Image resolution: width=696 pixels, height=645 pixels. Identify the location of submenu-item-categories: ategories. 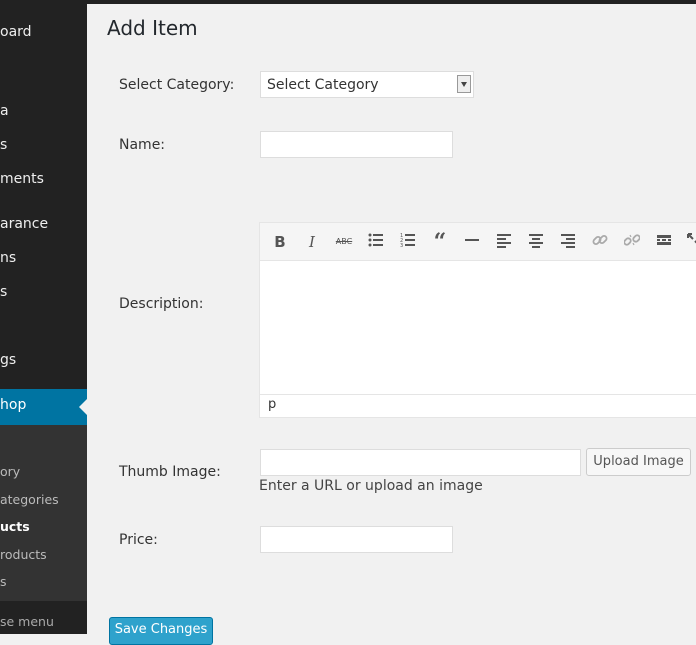
(29, 499).